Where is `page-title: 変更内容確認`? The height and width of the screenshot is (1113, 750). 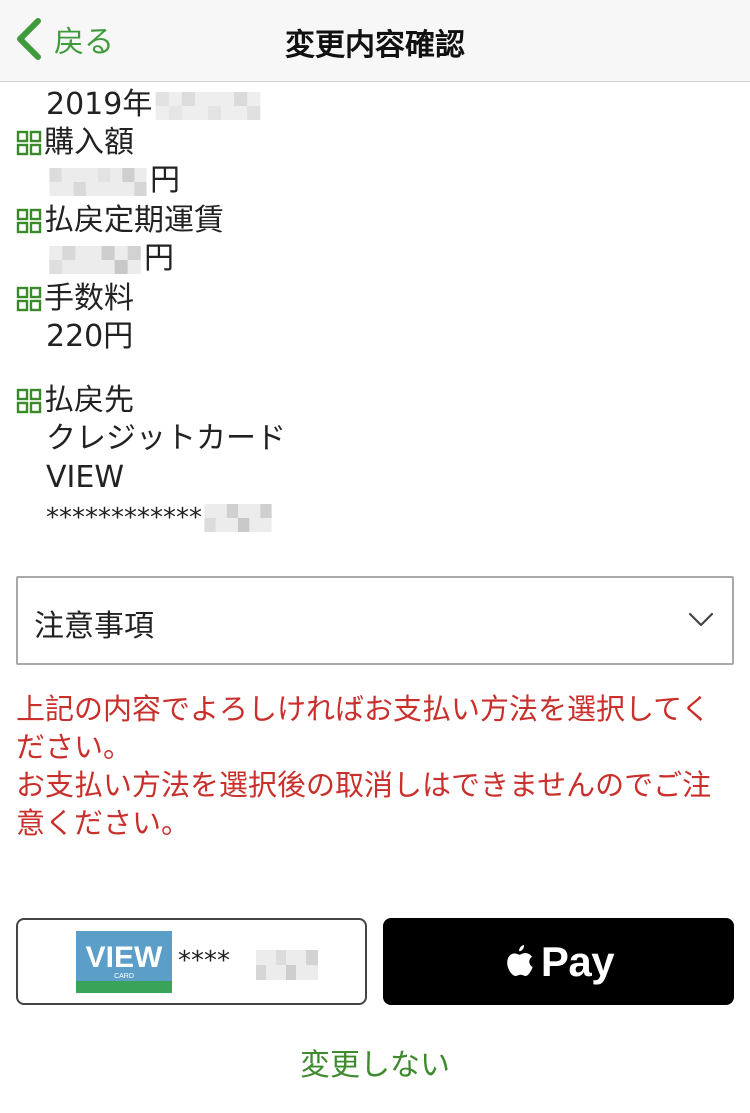 page-title: 変更内容確認 is located at coordinates (375, 45).